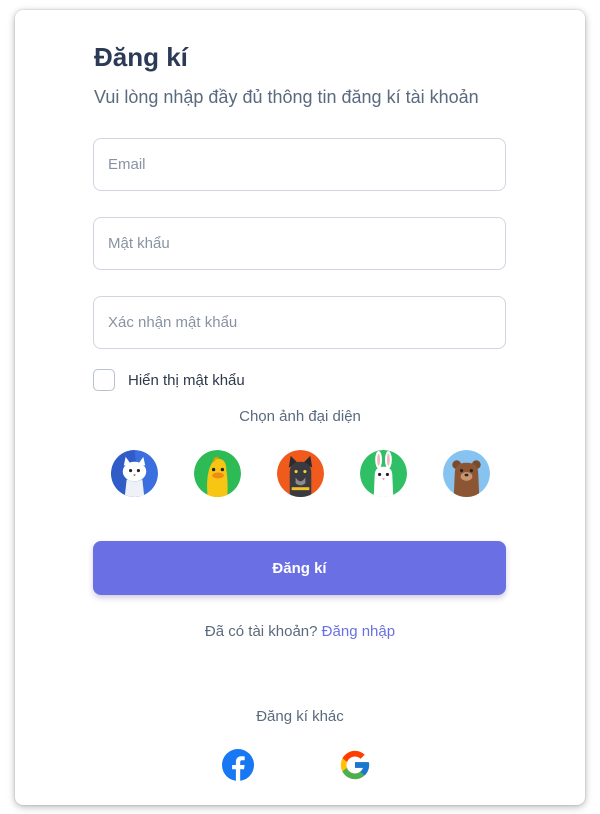  Describe the element at coordinates (141, 57) in the screenshot. I see `page-title: Đăng kí` at that location.